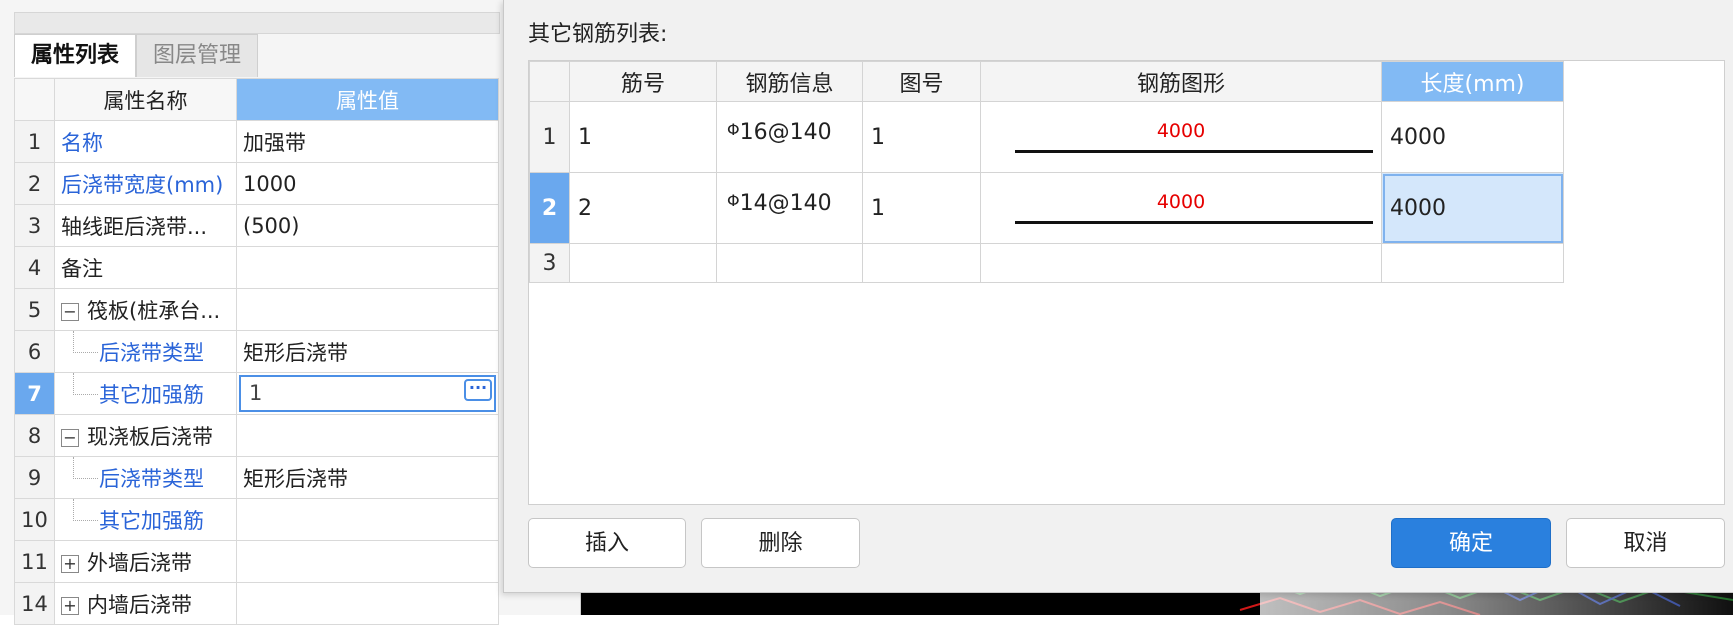  Describe the element at coordinates (367, 183) in the screenshot. I see `property-value: 1000` at that location.